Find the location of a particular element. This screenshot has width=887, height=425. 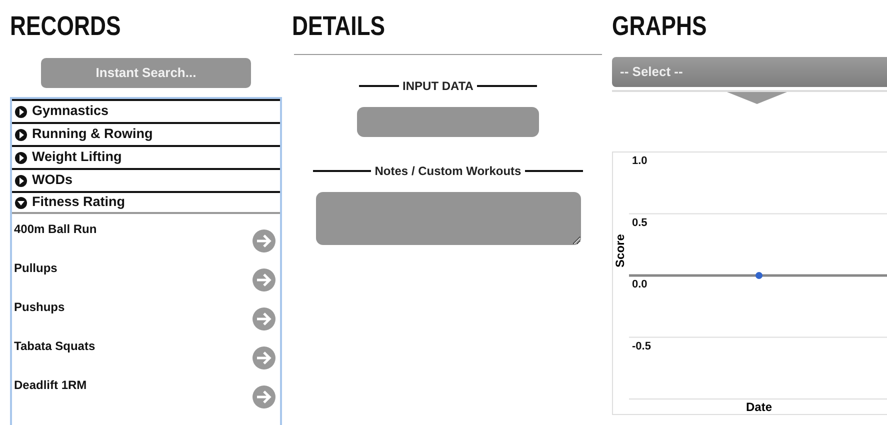

section-title: DETAILS is located at coordinates (339, 26).